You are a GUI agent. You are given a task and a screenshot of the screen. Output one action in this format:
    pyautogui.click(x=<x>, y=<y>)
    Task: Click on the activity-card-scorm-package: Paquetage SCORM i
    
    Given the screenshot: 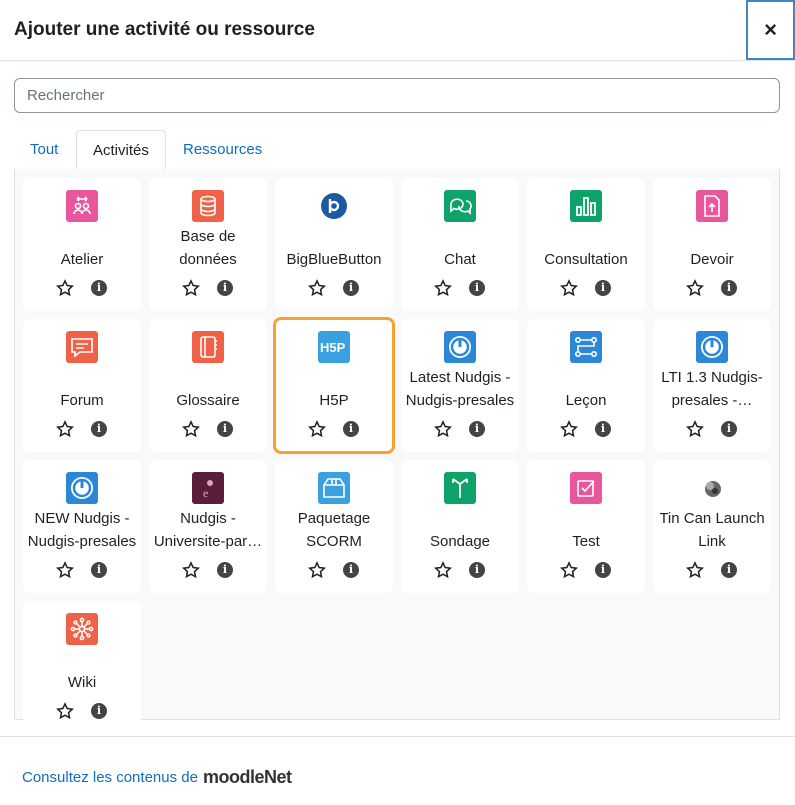 What is the action you would take?
    pyautogui.click(x=334, y=526)
    